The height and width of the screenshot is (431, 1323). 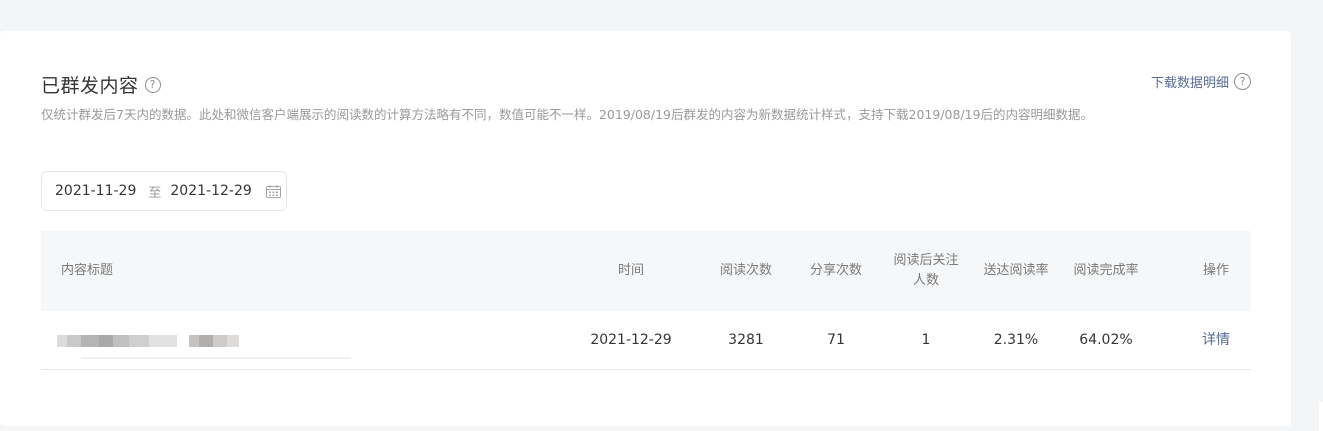 I want to click on title-row: 已群发内容 ?, so click(x=101, y=84).